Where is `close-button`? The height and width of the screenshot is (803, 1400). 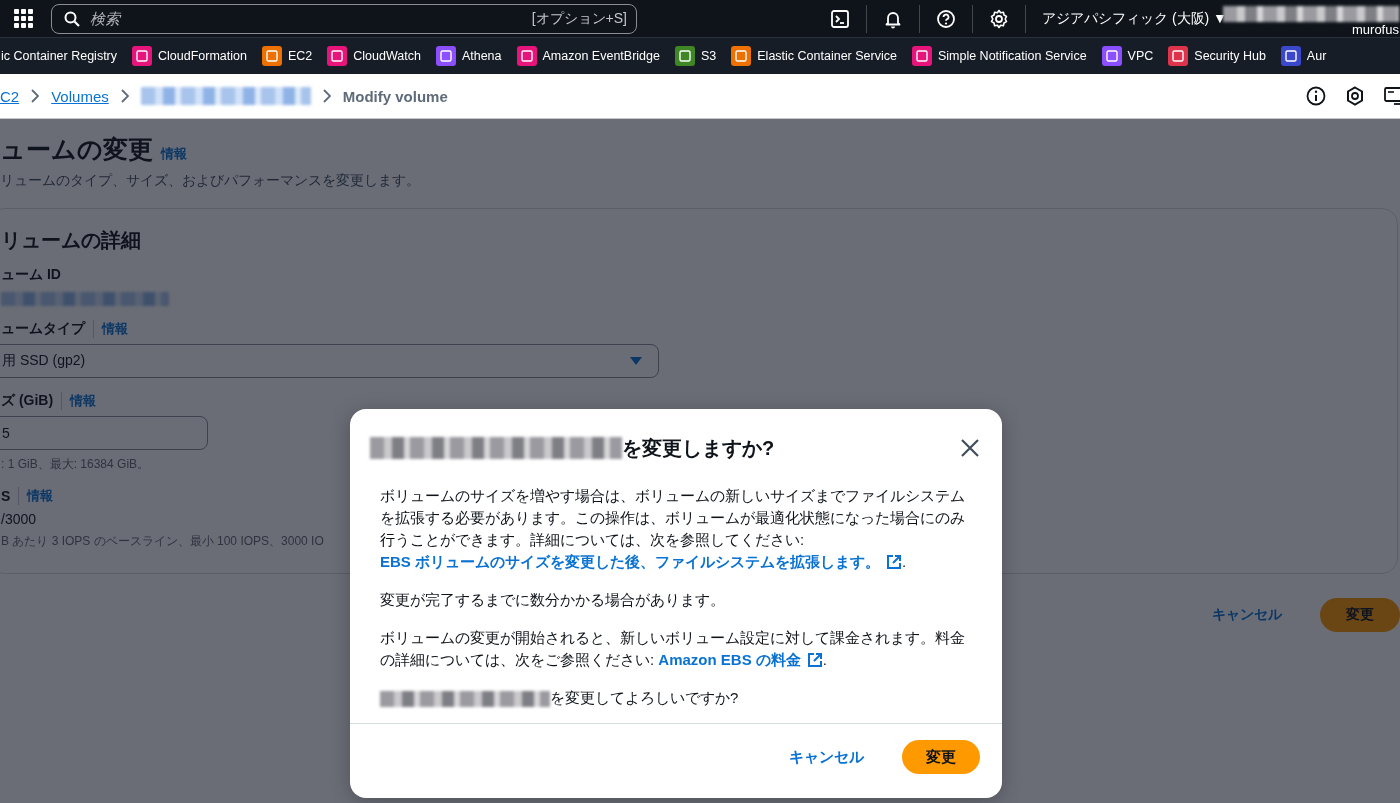
close-button is located at coordinates (970, 448).